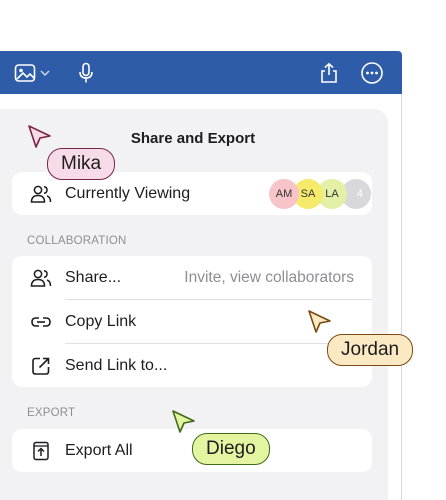  Describe the element at coordinates (41, 451) in the screenshot. I see `export-icon` at that location.